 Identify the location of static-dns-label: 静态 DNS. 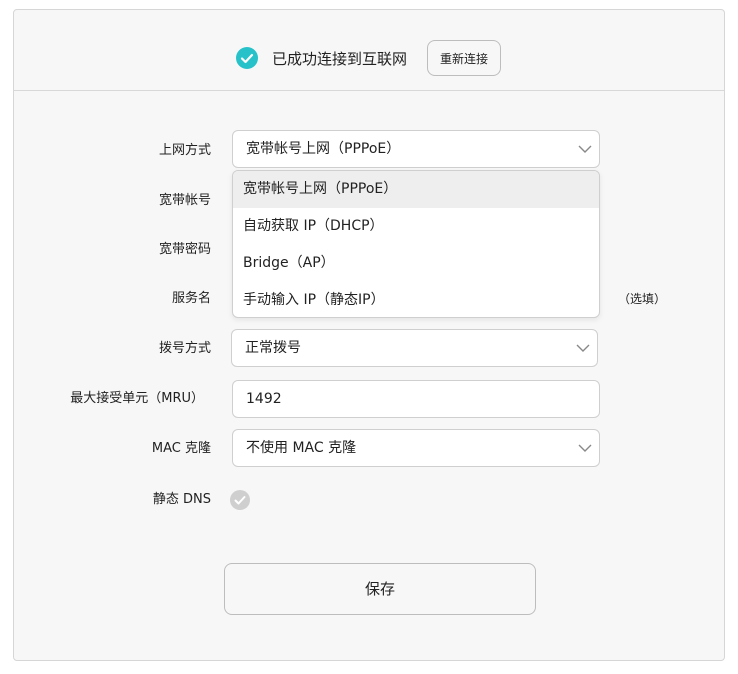
(181, 499).